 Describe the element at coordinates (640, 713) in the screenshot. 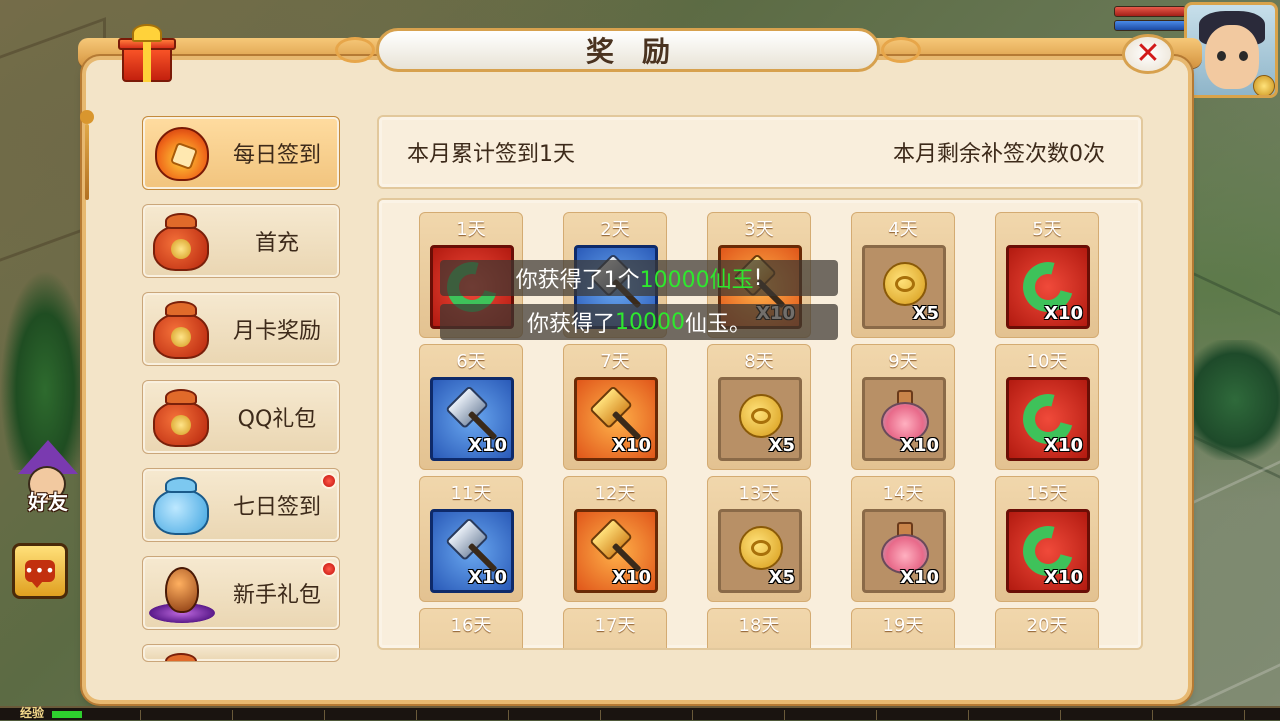

I see `experience-bar: 经验` at that location.